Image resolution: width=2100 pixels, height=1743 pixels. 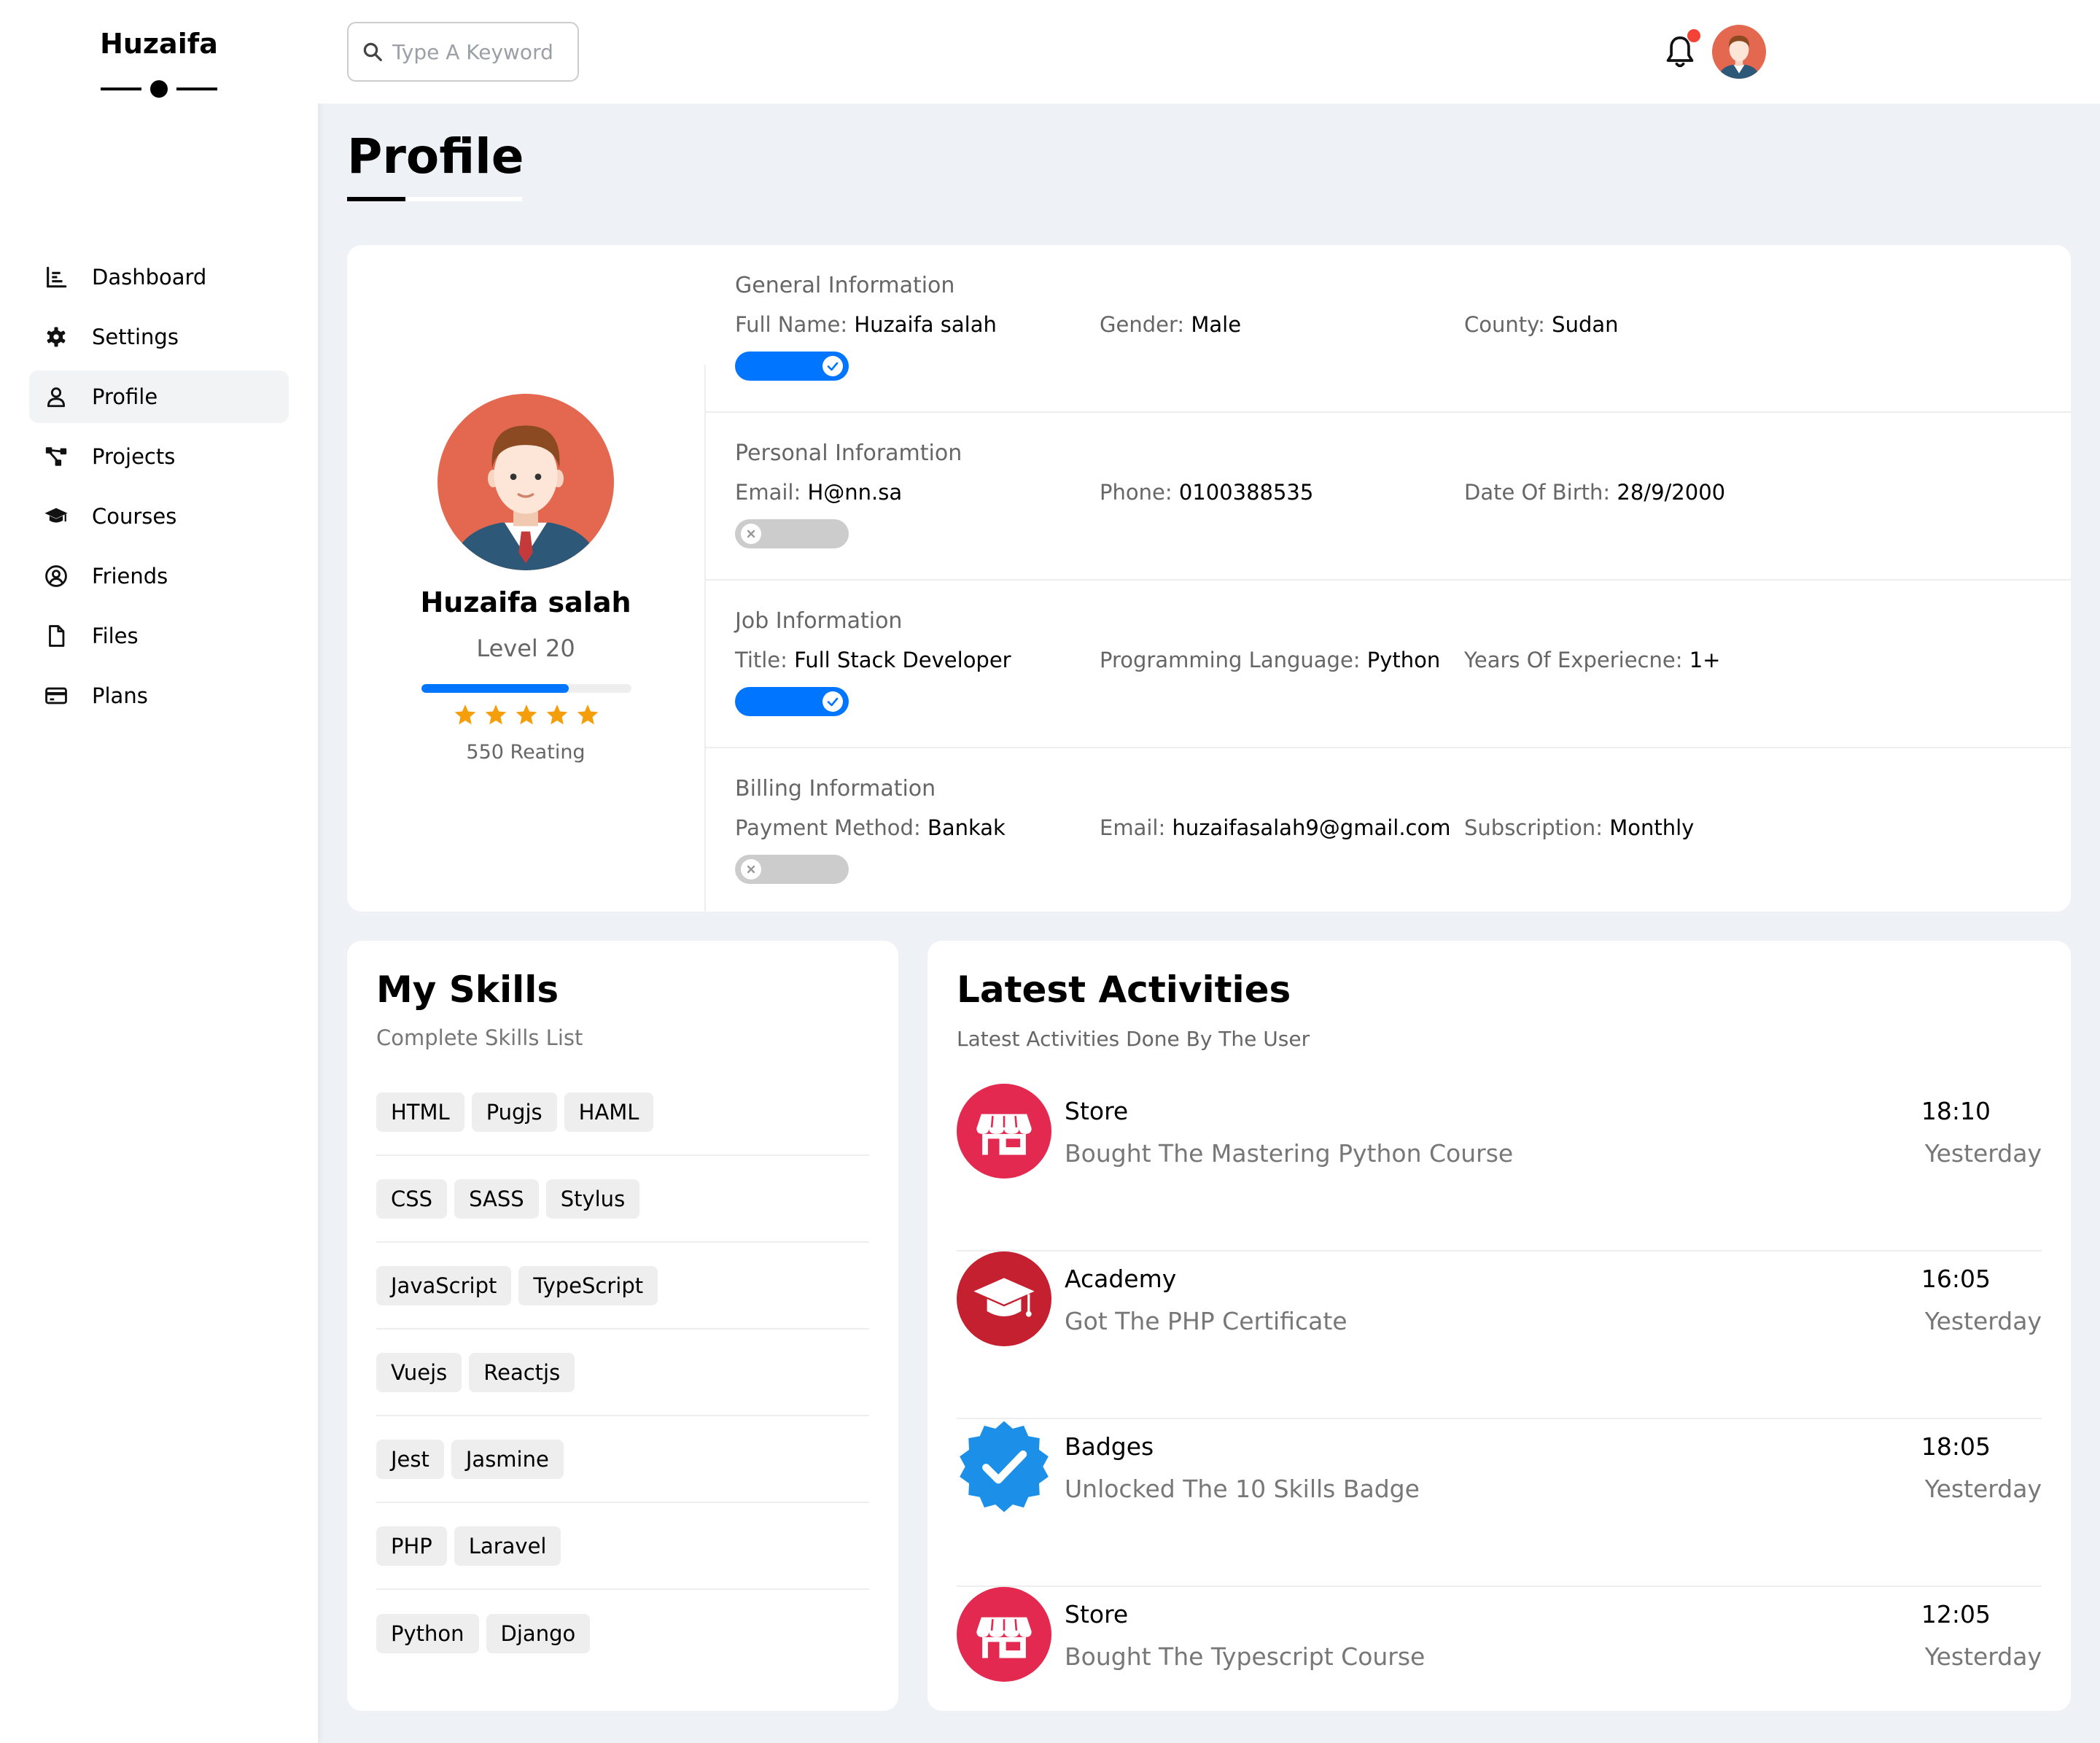 What do you see at coordinates (526, 688) in the screenshot?
I see `level-progress-bar` at bounding box center [526, 688].